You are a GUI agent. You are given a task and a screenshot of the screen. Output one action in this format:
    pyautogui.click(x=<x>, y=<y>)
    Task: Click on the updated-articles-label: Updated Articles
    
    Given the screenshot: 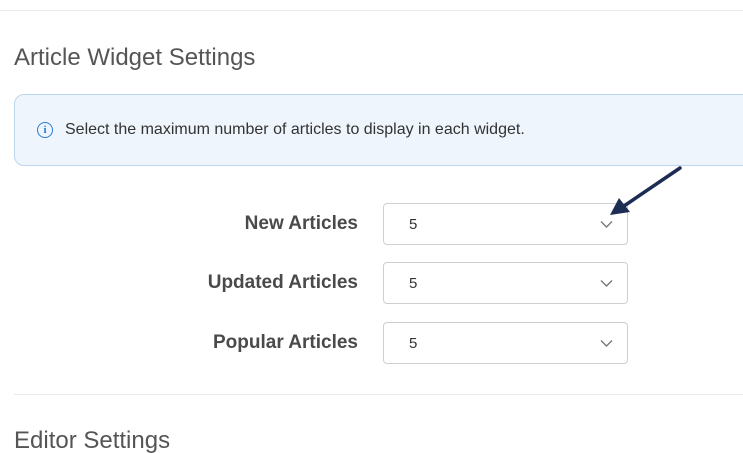 What is the action you would take?
    pyautogui.click(x=282, y=282)
    